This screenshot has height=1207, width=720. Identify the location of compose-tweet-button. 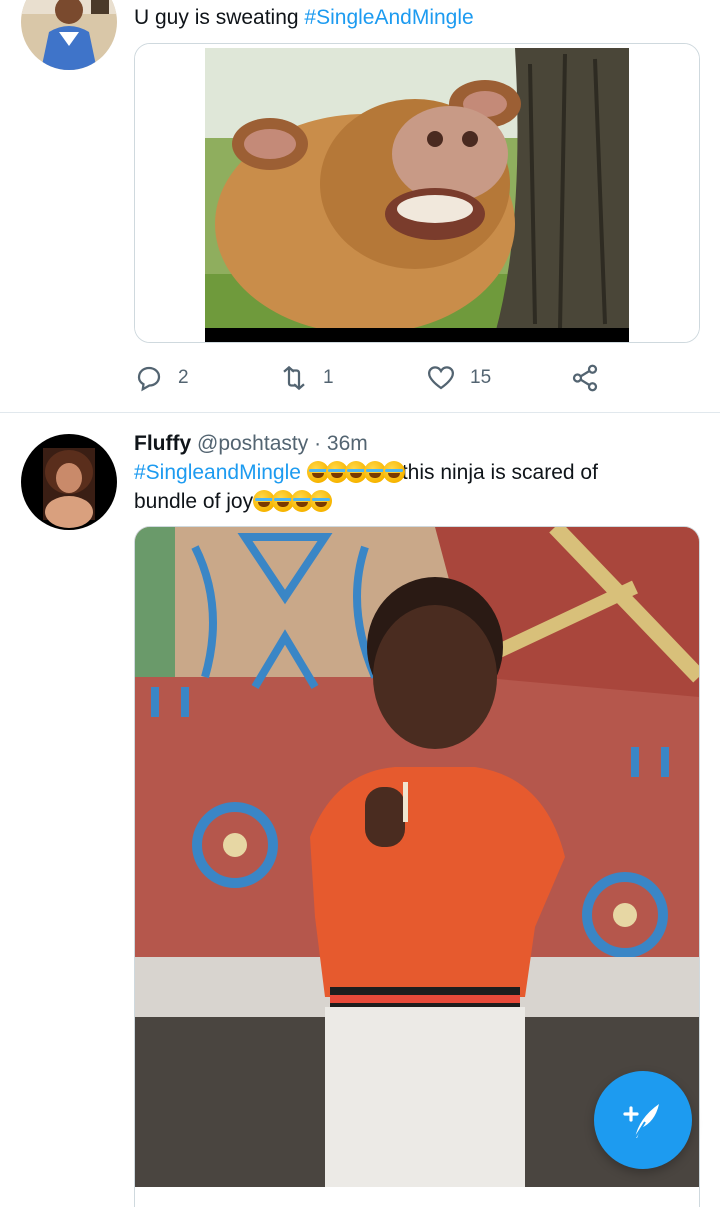
(643, 1120).